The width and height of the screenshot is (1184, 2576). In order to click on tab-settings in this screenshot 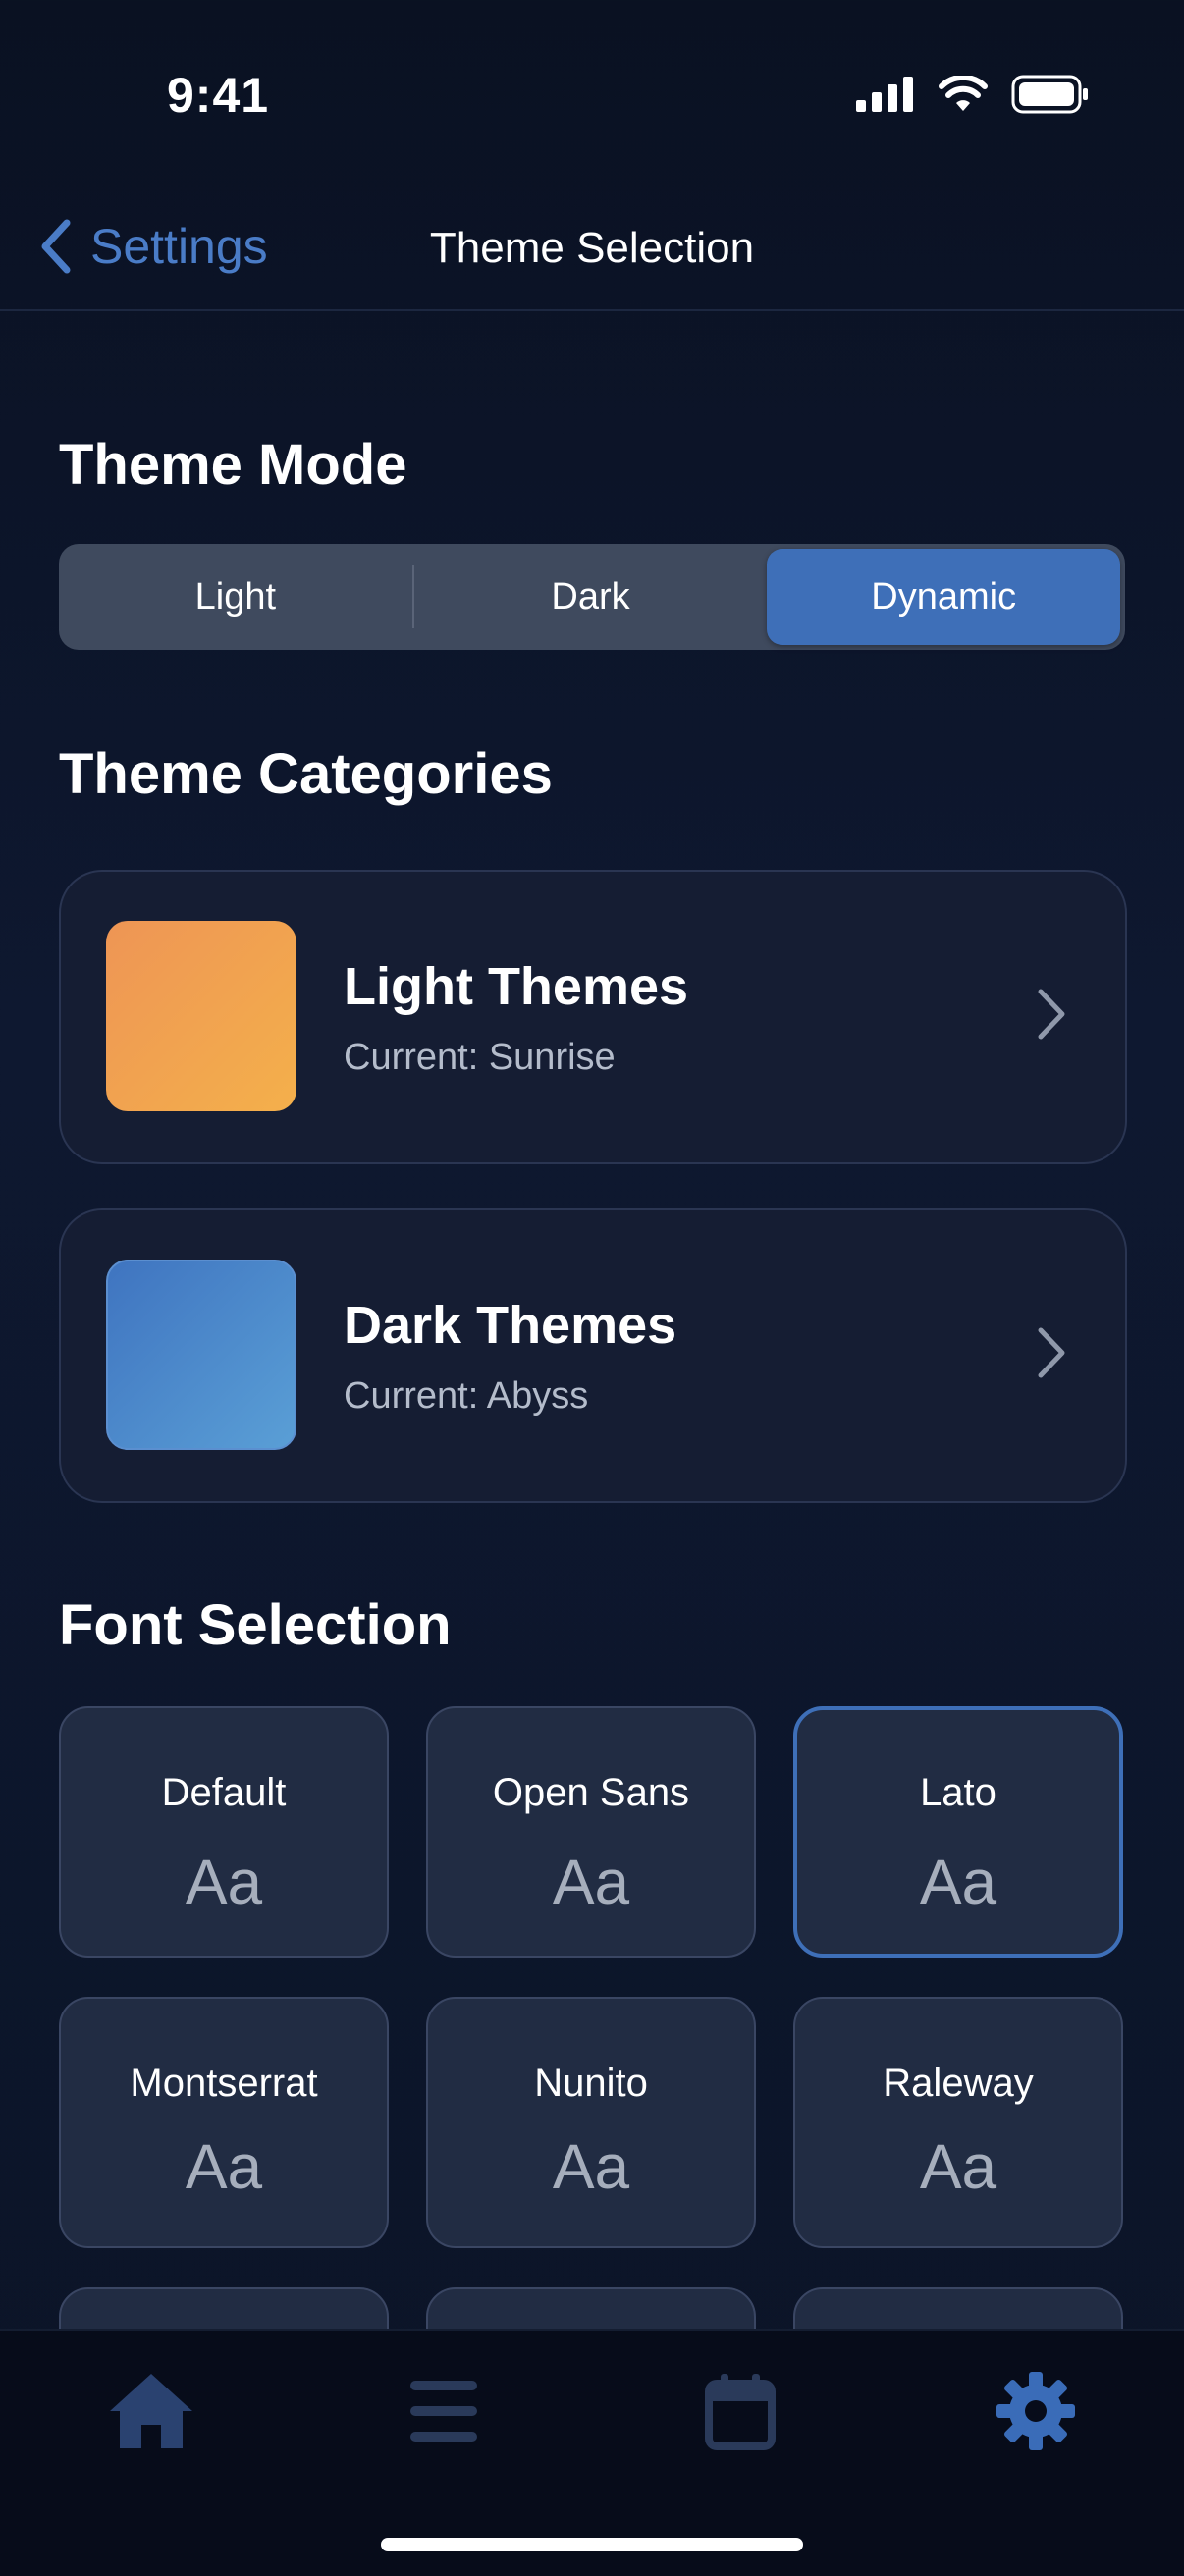, I will do `click(1036, 2411)`.